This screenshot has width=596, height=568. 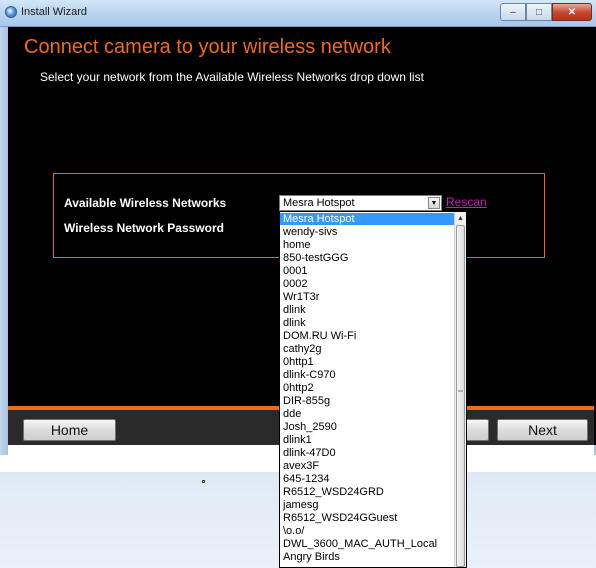 What do you see at coordinates (367, 479) in the screenshot?
I see `network-option: 645-1234` at bounding box center [367, 479].